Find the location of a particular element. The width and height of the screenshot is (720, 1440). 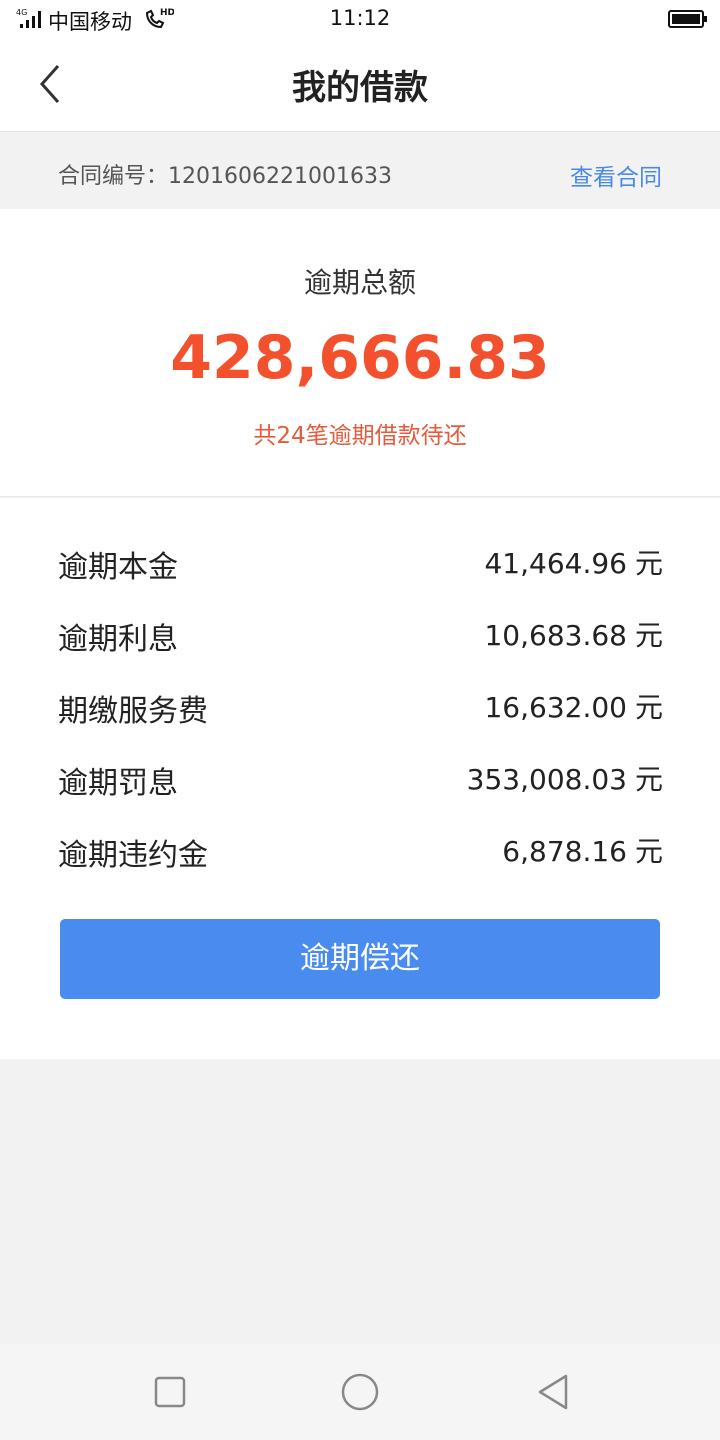

detail-label: 逾期违约金 is located at coordinates (133, 855).